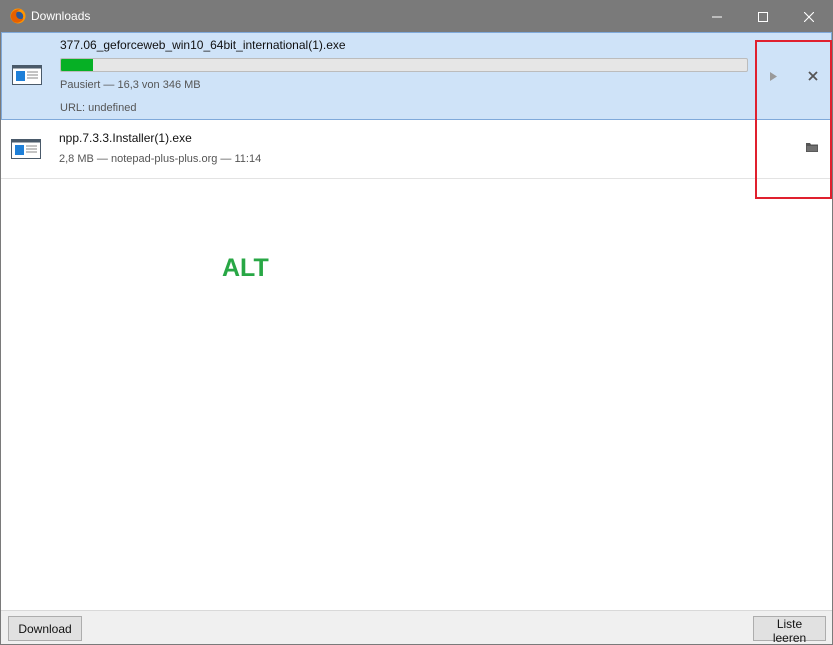  Describe the element at coordinates (793, 119) in the screenshot. I see `highlight-box` at that location.